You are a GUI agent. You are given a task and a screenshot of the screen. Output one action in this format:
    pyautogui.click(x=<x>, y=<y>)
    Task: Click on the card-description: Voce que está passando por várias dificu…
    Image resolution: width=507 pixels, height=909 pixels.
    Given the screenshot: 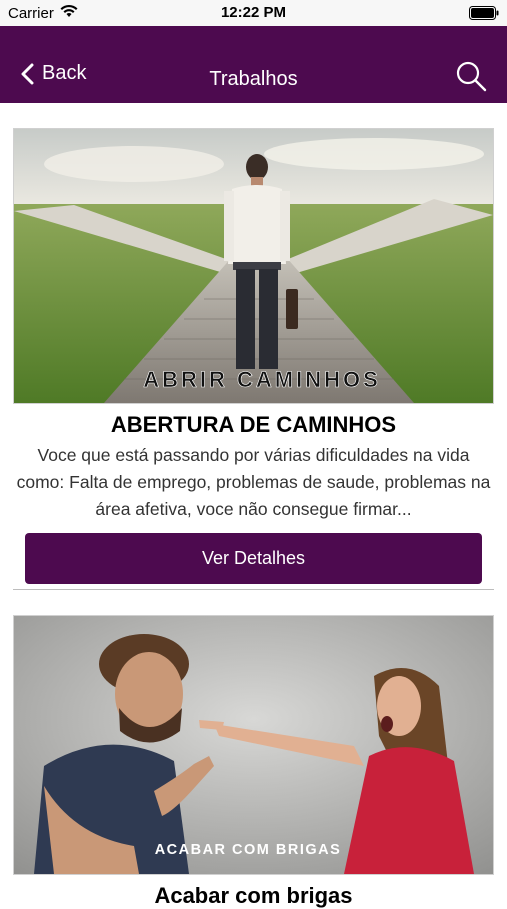 What is the action you would take?
    pyautogui.click(x=253, y=482)
    